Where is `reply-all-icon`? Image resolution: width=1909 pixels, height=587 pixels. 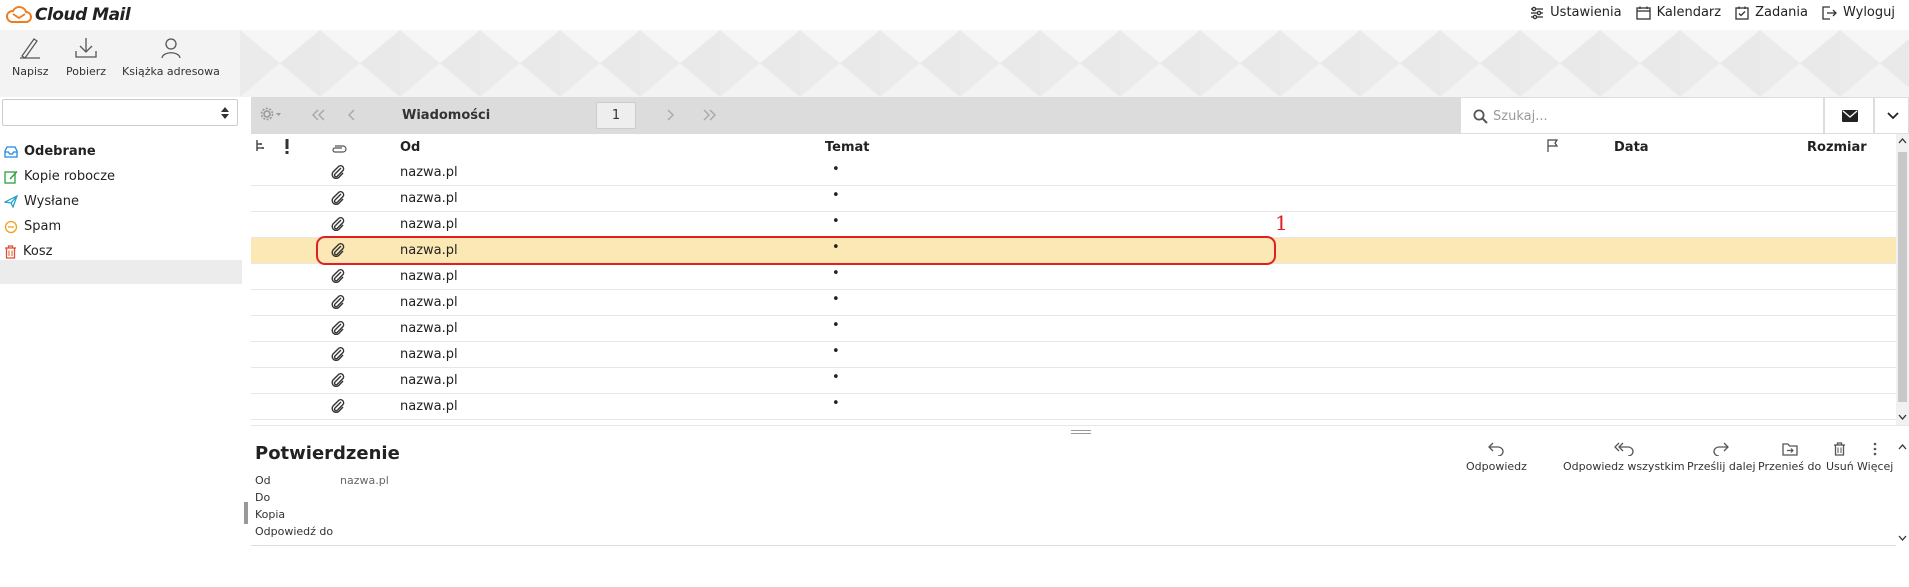 reply-all-icon is located at coordinates (1623, 449).